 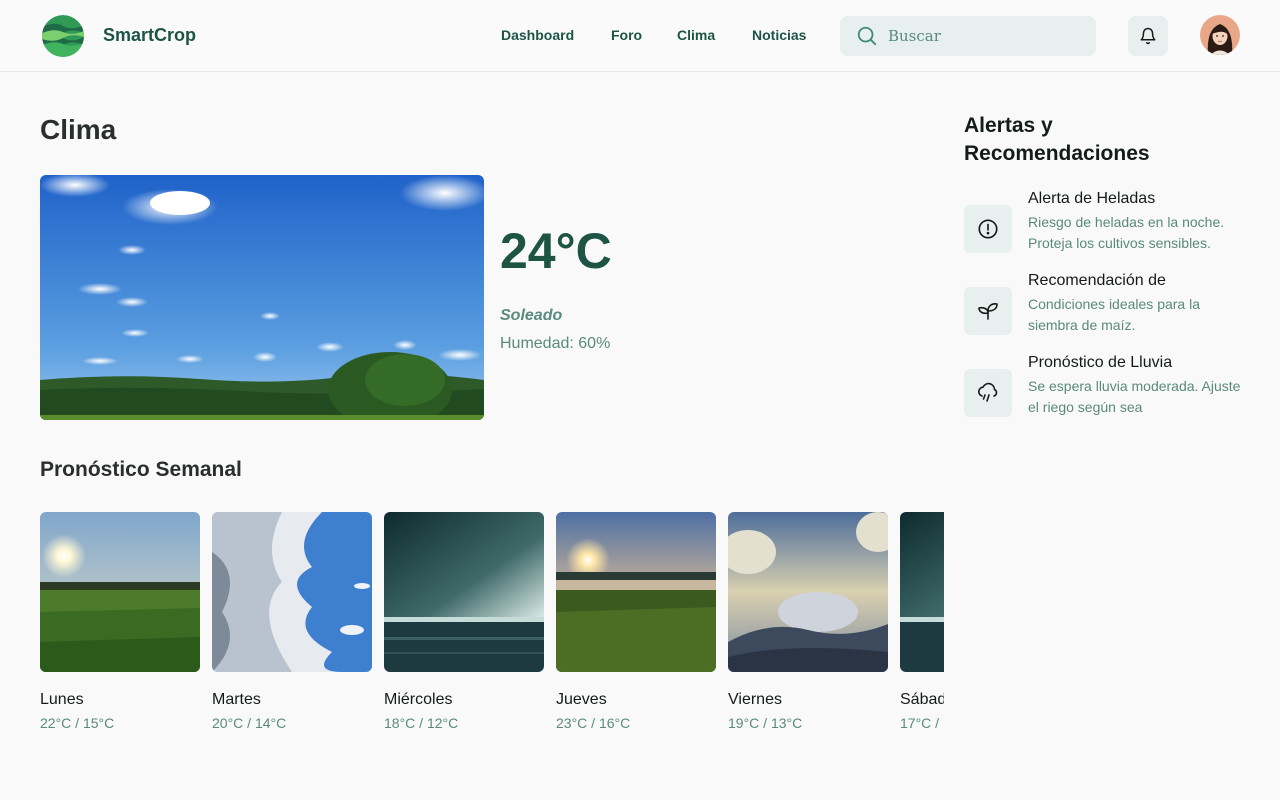 I want to click on sunny-field-image, so click(x=120, y=592).